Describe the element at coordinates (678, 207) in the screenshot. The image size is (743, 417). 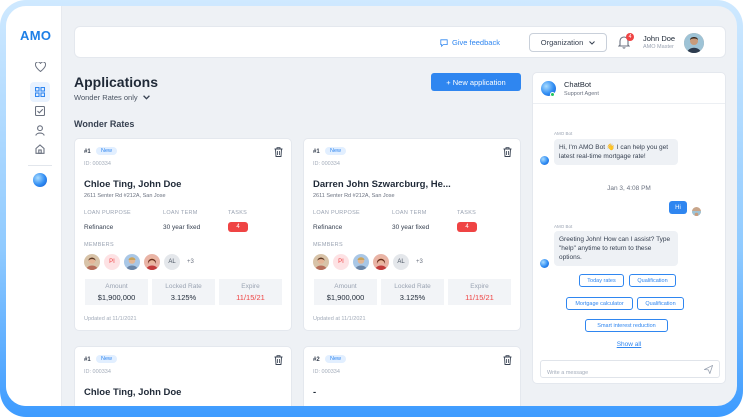
I see `user-message: Hi` at that location.